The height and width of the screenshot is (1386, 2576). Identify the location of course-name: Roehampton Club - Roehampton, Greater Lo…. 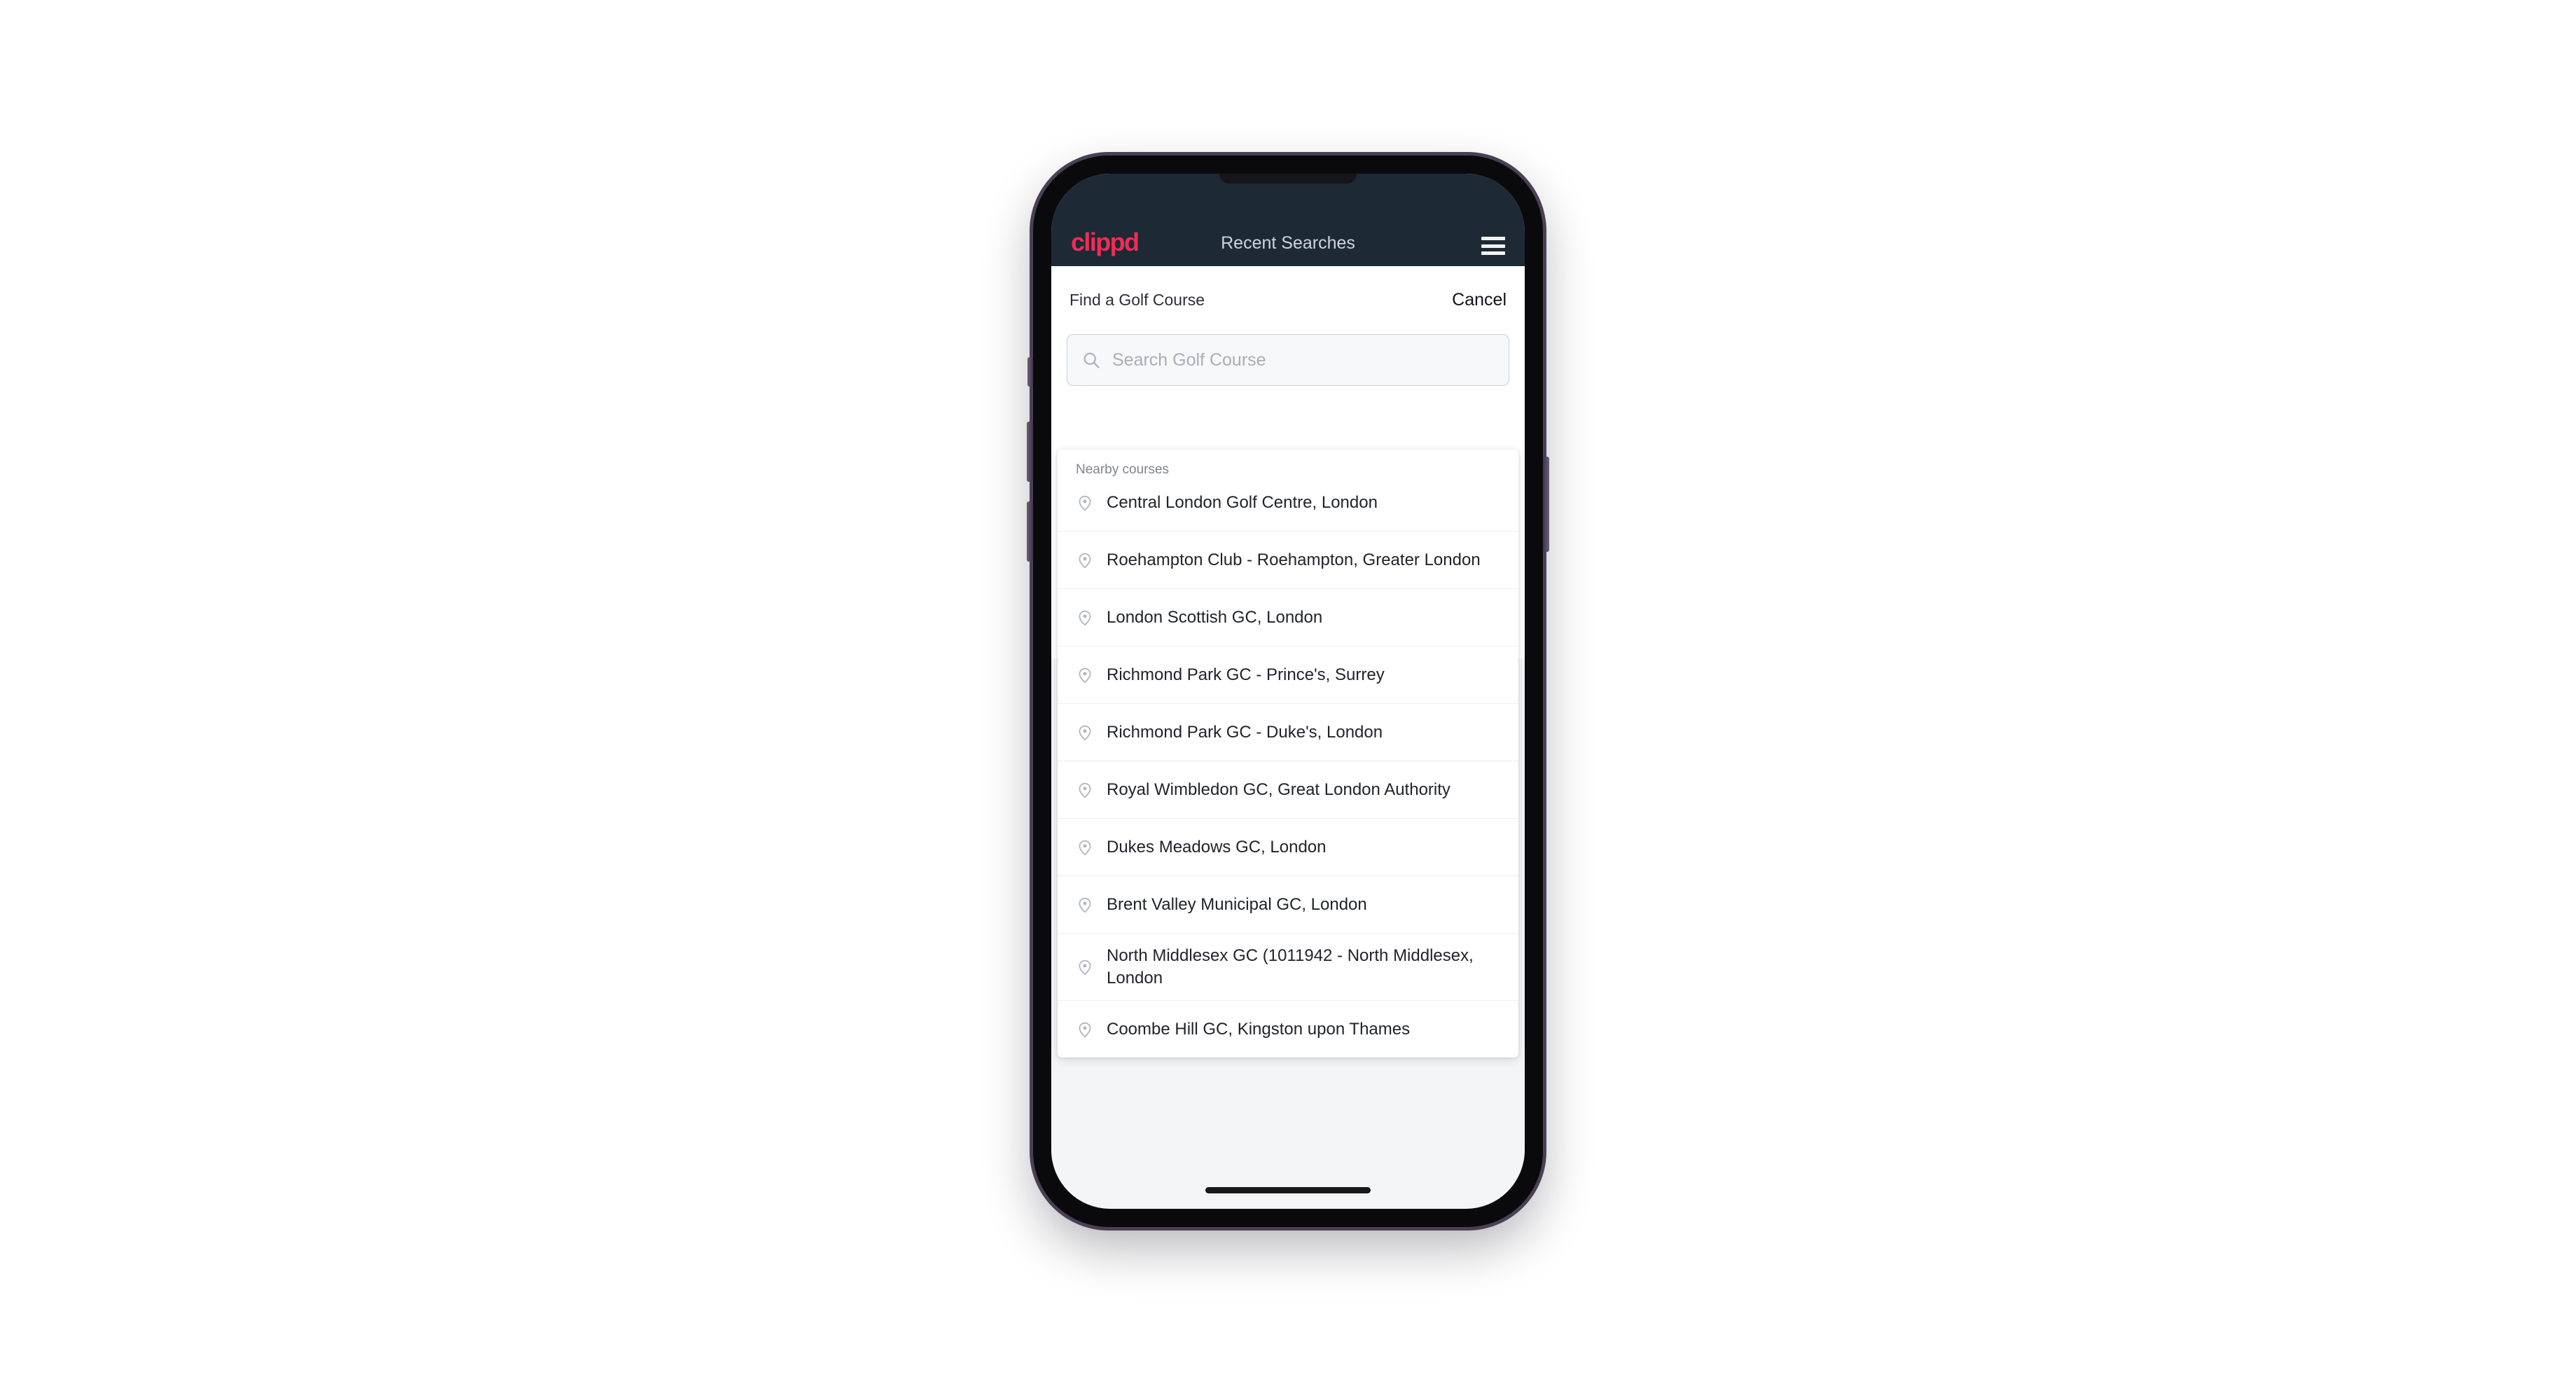
(1294, 560).